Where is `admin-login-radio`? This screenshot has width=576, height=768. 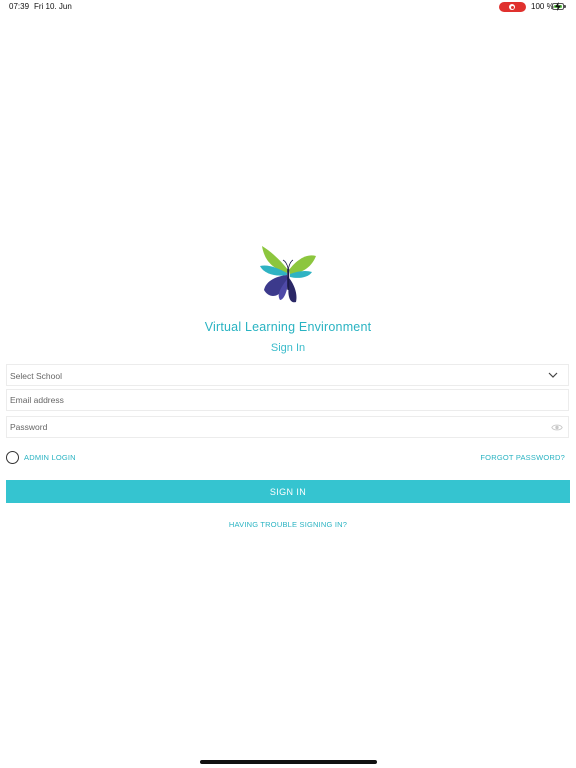 admin-login-radio is located at coordinates (12, 457).